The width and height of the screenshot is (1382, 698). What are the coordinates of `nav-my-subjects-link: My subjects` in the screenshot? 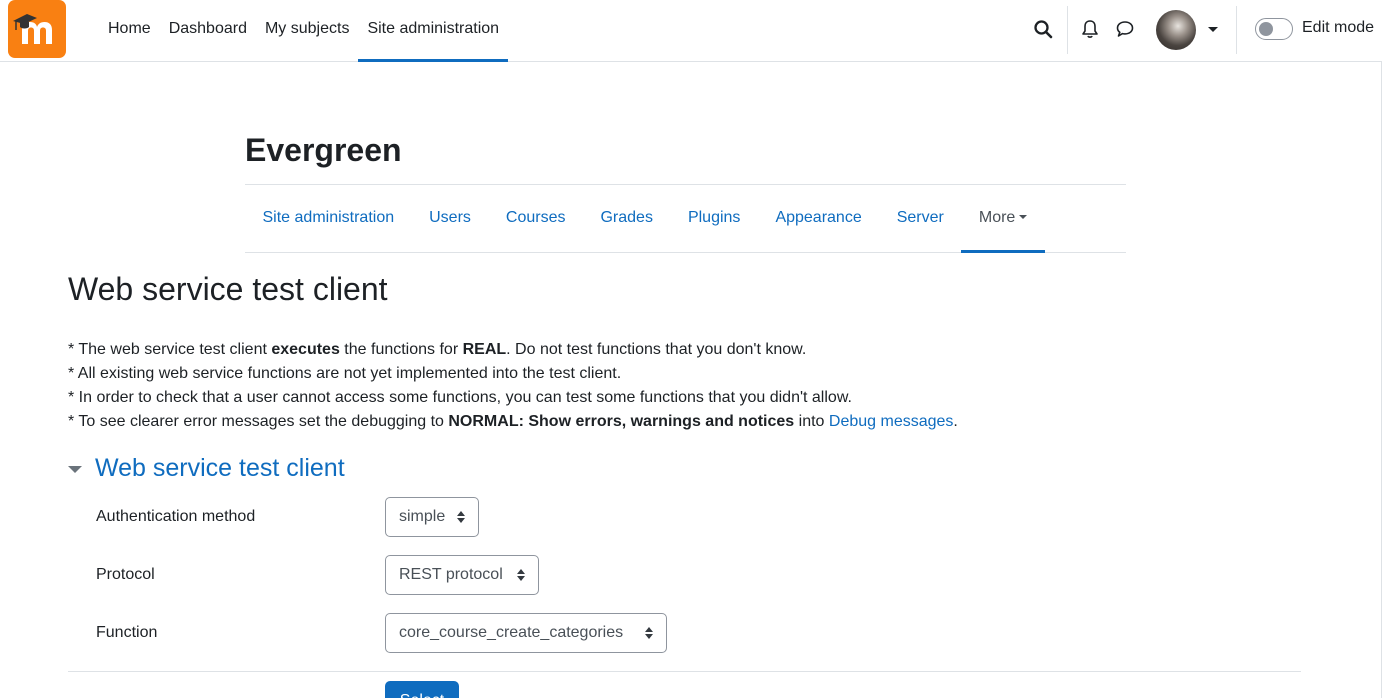 It's located at (307, 31).